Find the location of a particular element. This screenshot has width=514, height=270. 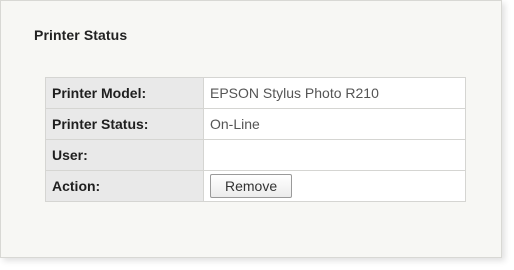

action-label: Action: is located at coordinates (124, 186).